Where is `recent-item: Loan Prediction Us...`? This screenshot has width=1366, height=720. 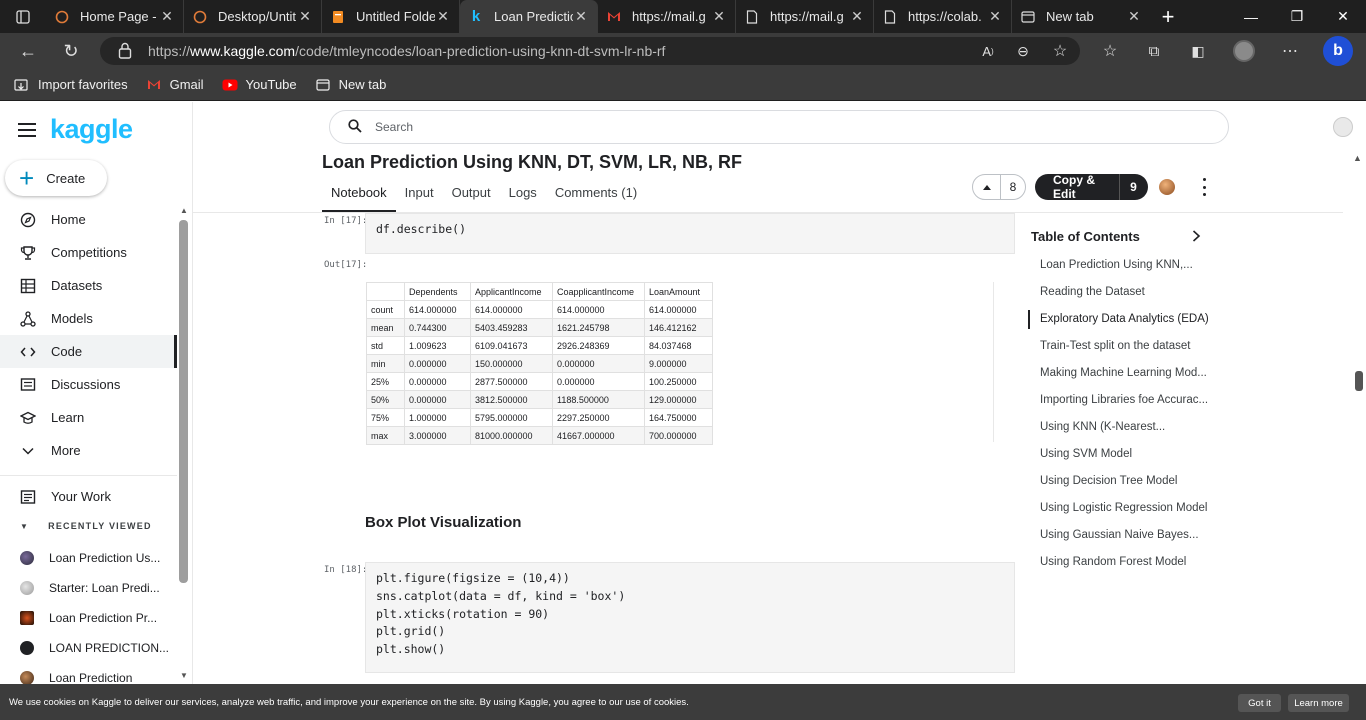 recent-item: Loan Prediction Us... is located at coordinates (90, 558).